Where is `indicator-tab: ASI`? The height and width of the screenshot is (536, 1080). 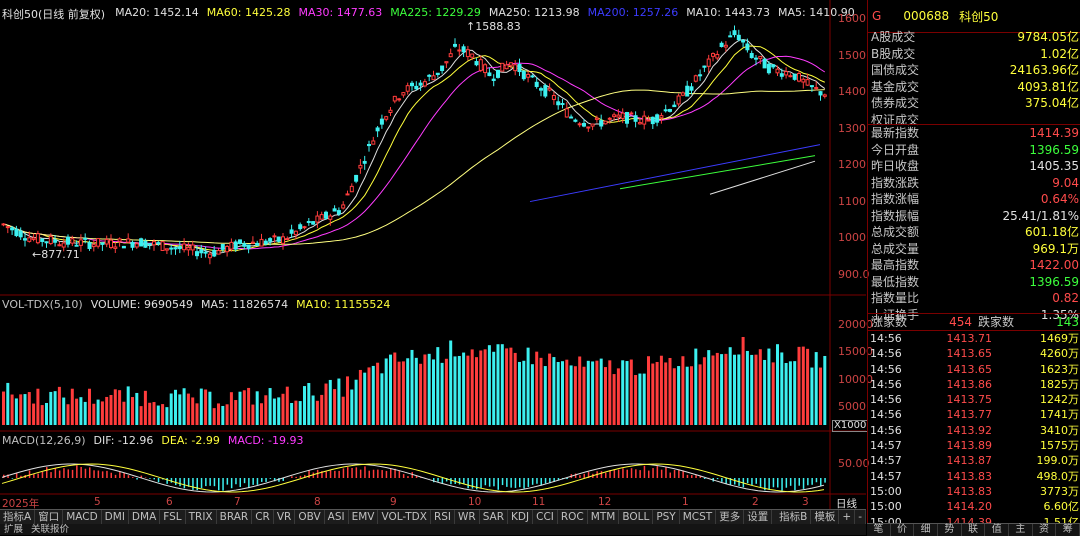
indicator-tab: ASI is located at coordinates (337, 517).